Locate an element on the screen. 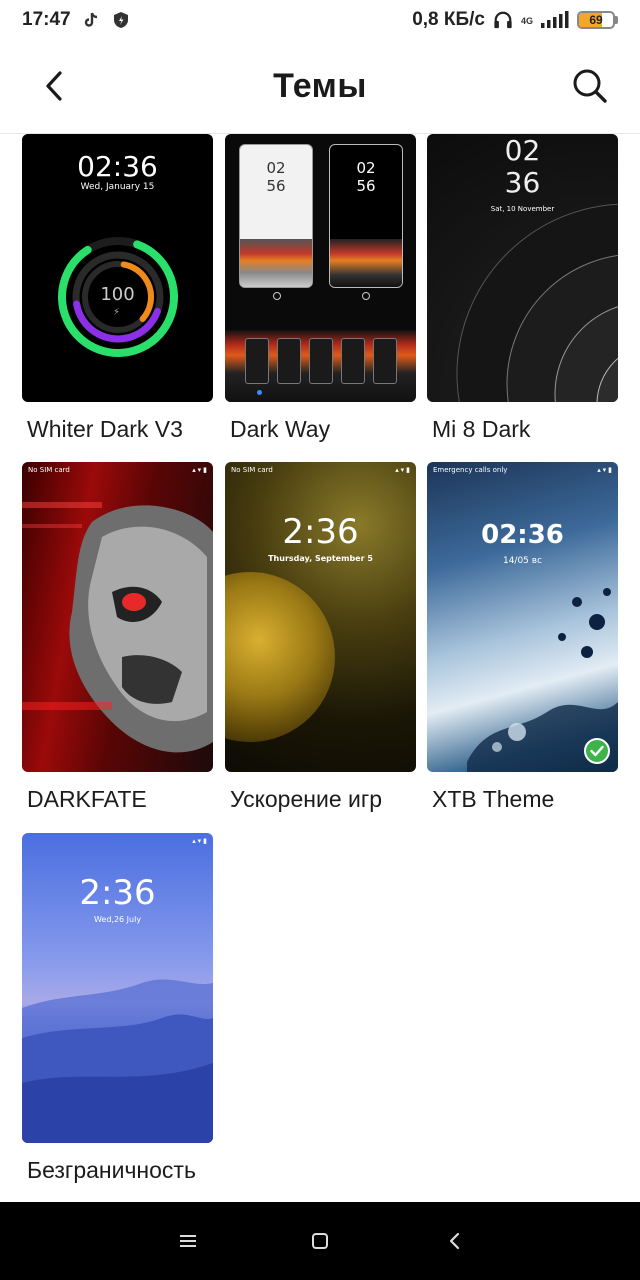  shield-icon is located at coordinates (121, 20).